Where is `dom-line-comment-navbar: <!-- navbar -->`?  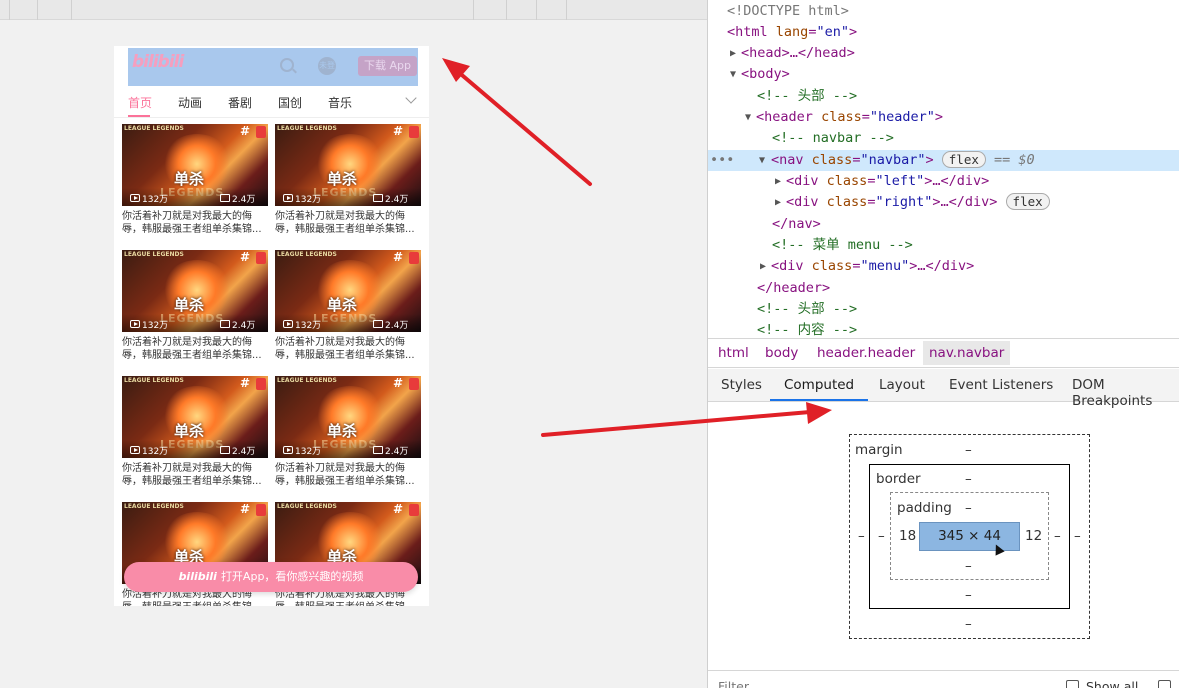
dom-line-comment-navbar: <!-- navbar --> is located at coordinates (943, 138).